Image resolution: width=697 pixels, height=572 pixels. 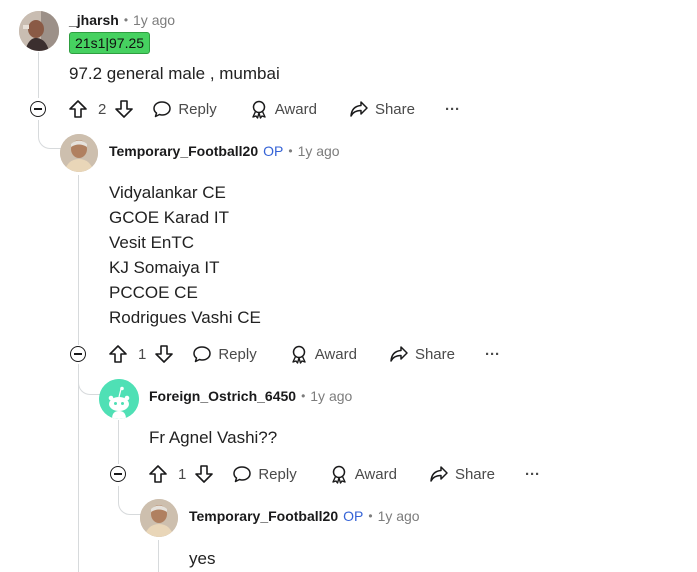 I want to click on snoo-avatar-icon, so click(x=119, y=399).